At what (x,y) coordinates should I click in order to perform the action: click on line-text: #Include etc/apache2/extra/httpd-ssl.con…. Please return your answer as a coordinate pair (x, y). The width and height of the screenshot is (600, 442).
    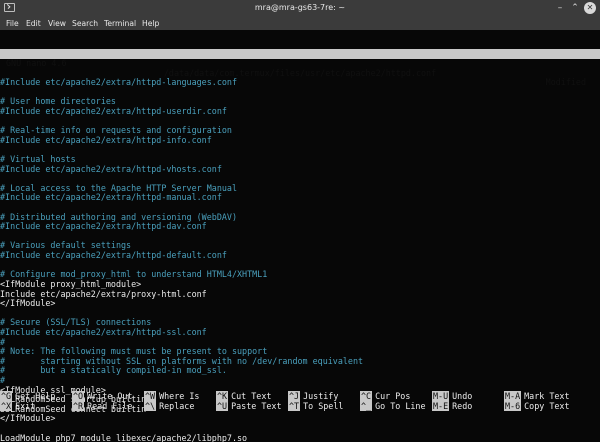
    Looking at the image, I should click on (103, 331).